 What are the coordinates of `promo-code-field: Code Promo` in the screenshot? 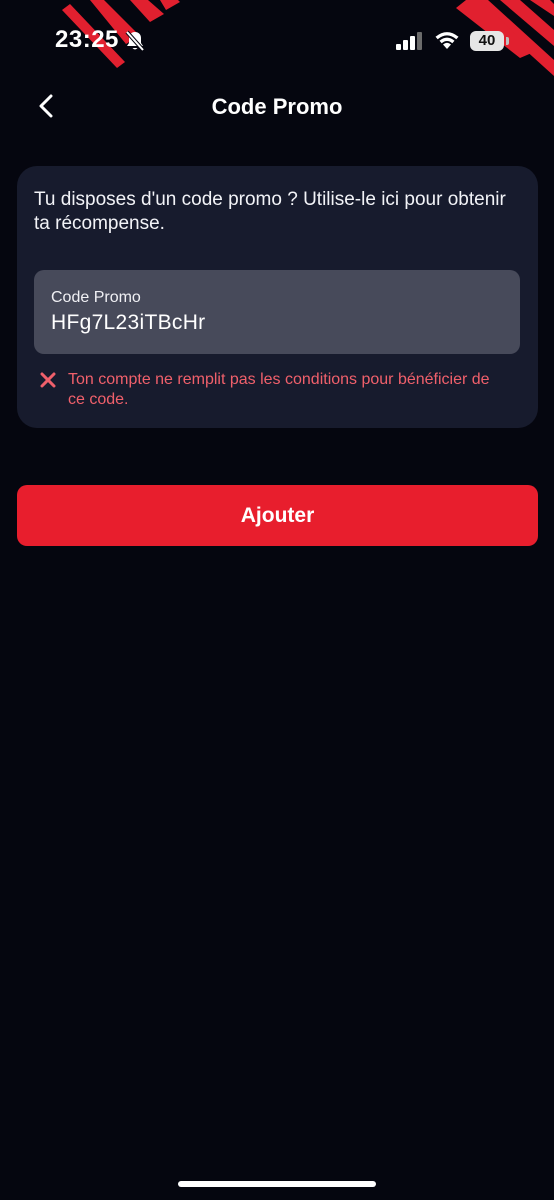 It's located at (277, 312).